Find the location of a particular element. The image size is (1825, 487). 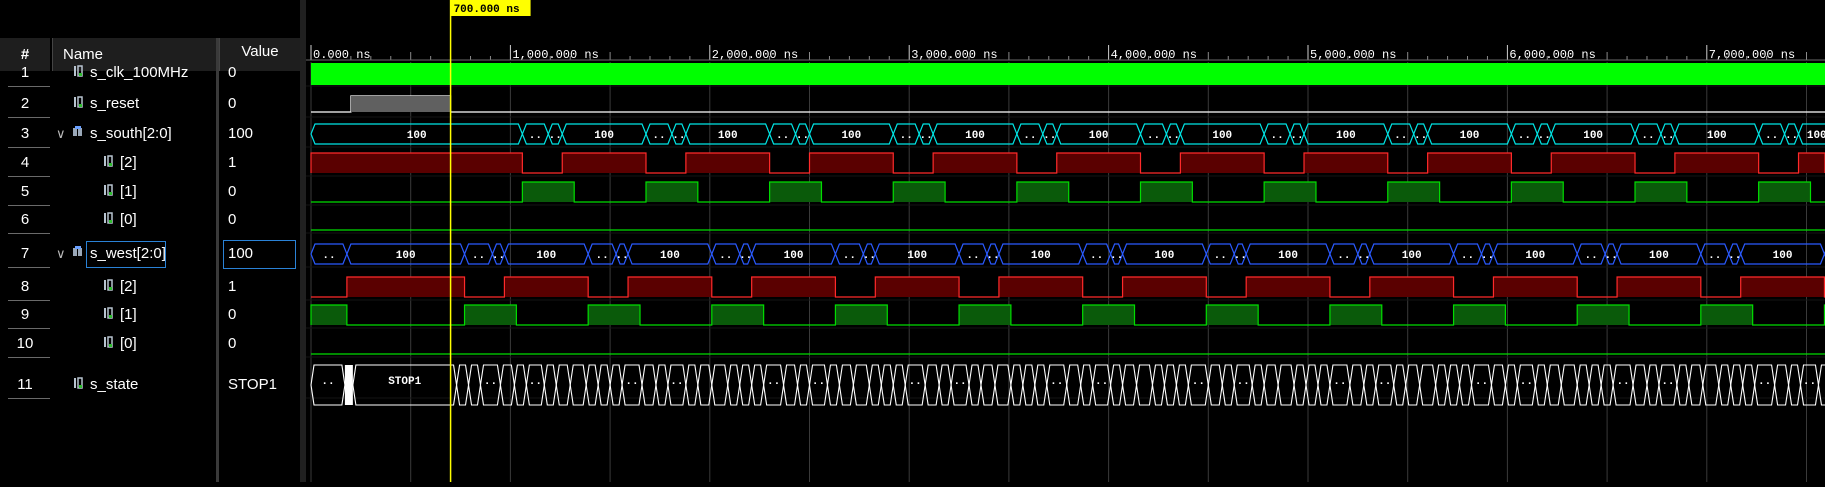

signal-row: 1 s_clk_100MHz 0 is located at coordinates (150, 73).